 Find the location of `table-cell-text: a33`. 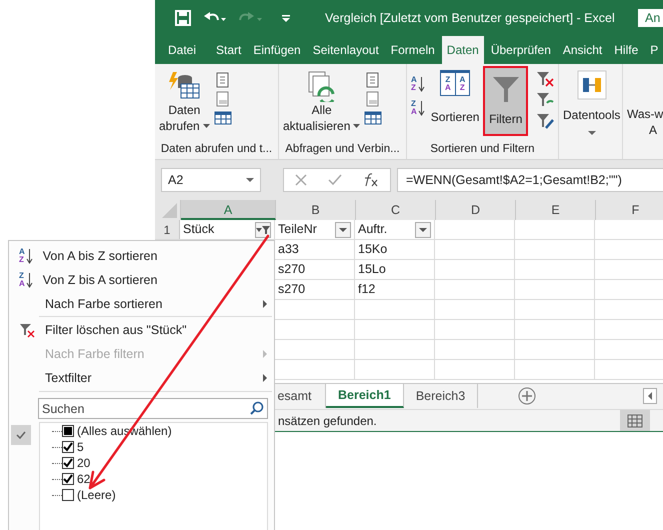

table-cell-text: a33 is located at coordinates (288, 249).